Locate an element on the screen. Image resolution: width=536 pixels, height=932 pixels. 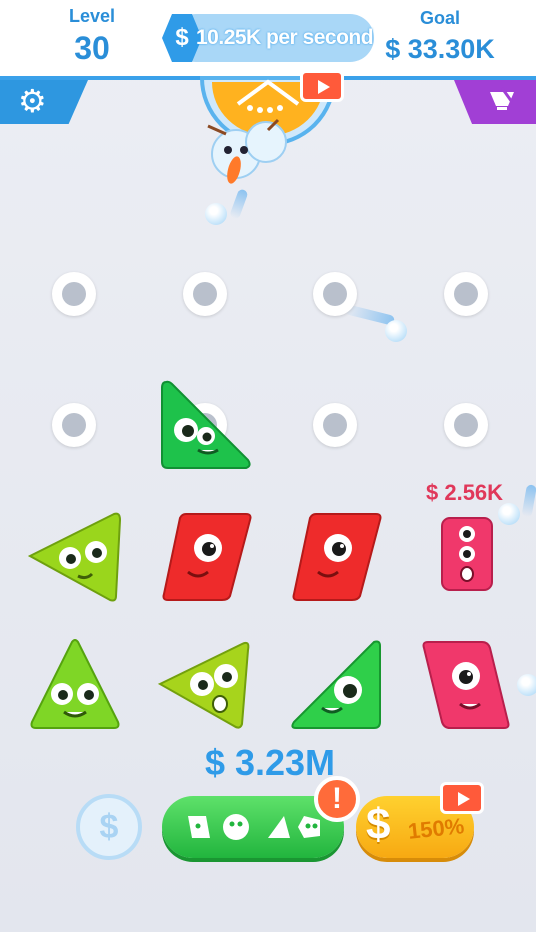
pink-rectangle-monster is located at coordinates (467, 556).